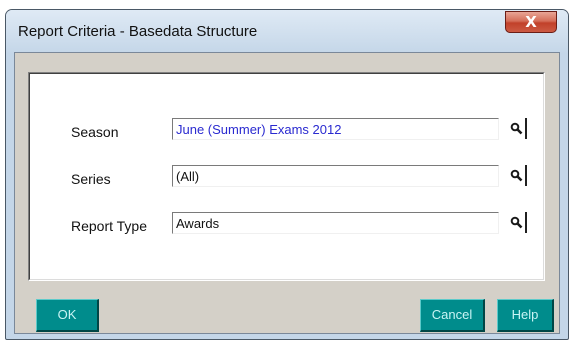 This screenshot has width=576, height=346. What do you see at coordinates (335, 129) in the screenshot?
I see `season-field` at bounding box center [335, 129].